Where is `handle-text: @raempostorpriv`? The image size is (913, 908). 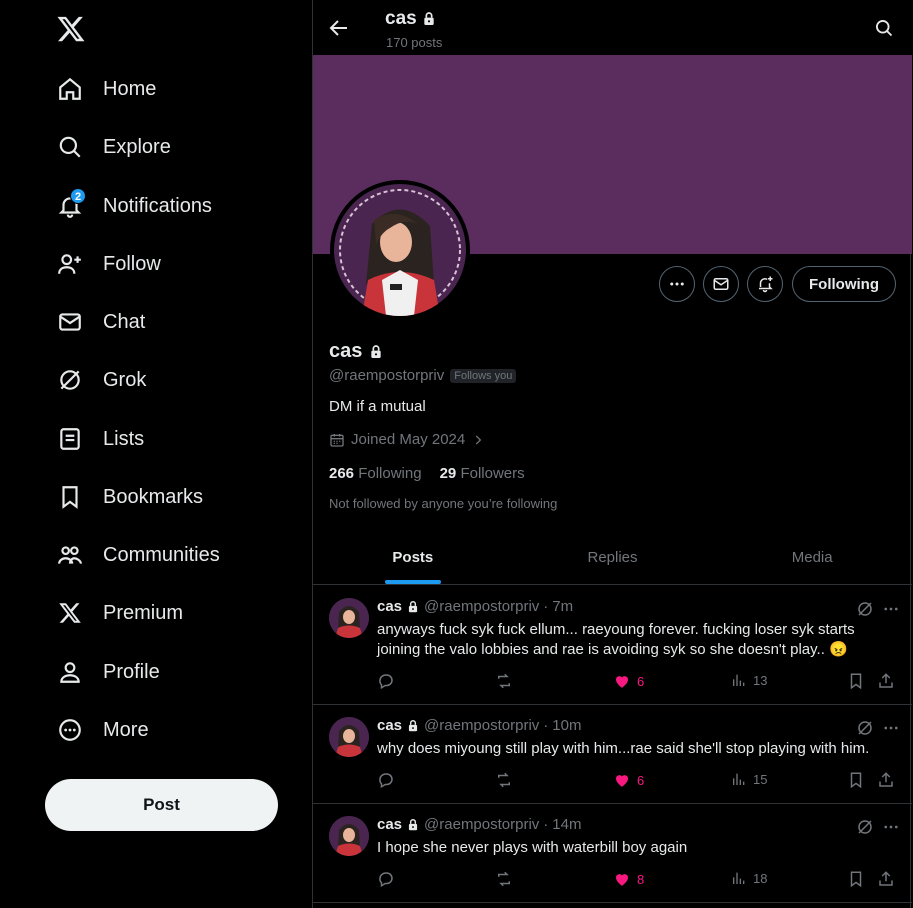 handle-text: @raempostorpriv is located at coordinates (387, 375).